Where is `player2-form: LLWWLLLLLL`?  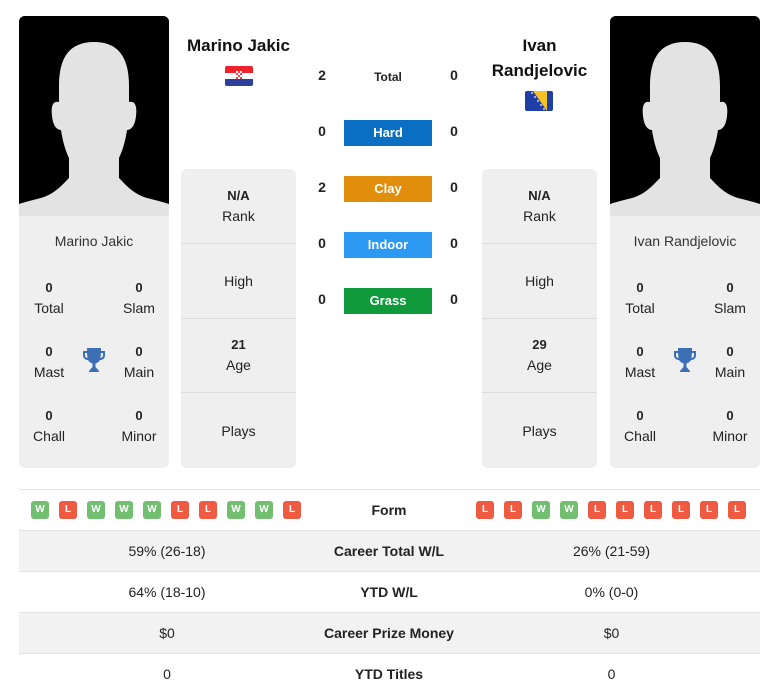
player2-form: LLWWLLLLLL is located at coordinates (611, 510).